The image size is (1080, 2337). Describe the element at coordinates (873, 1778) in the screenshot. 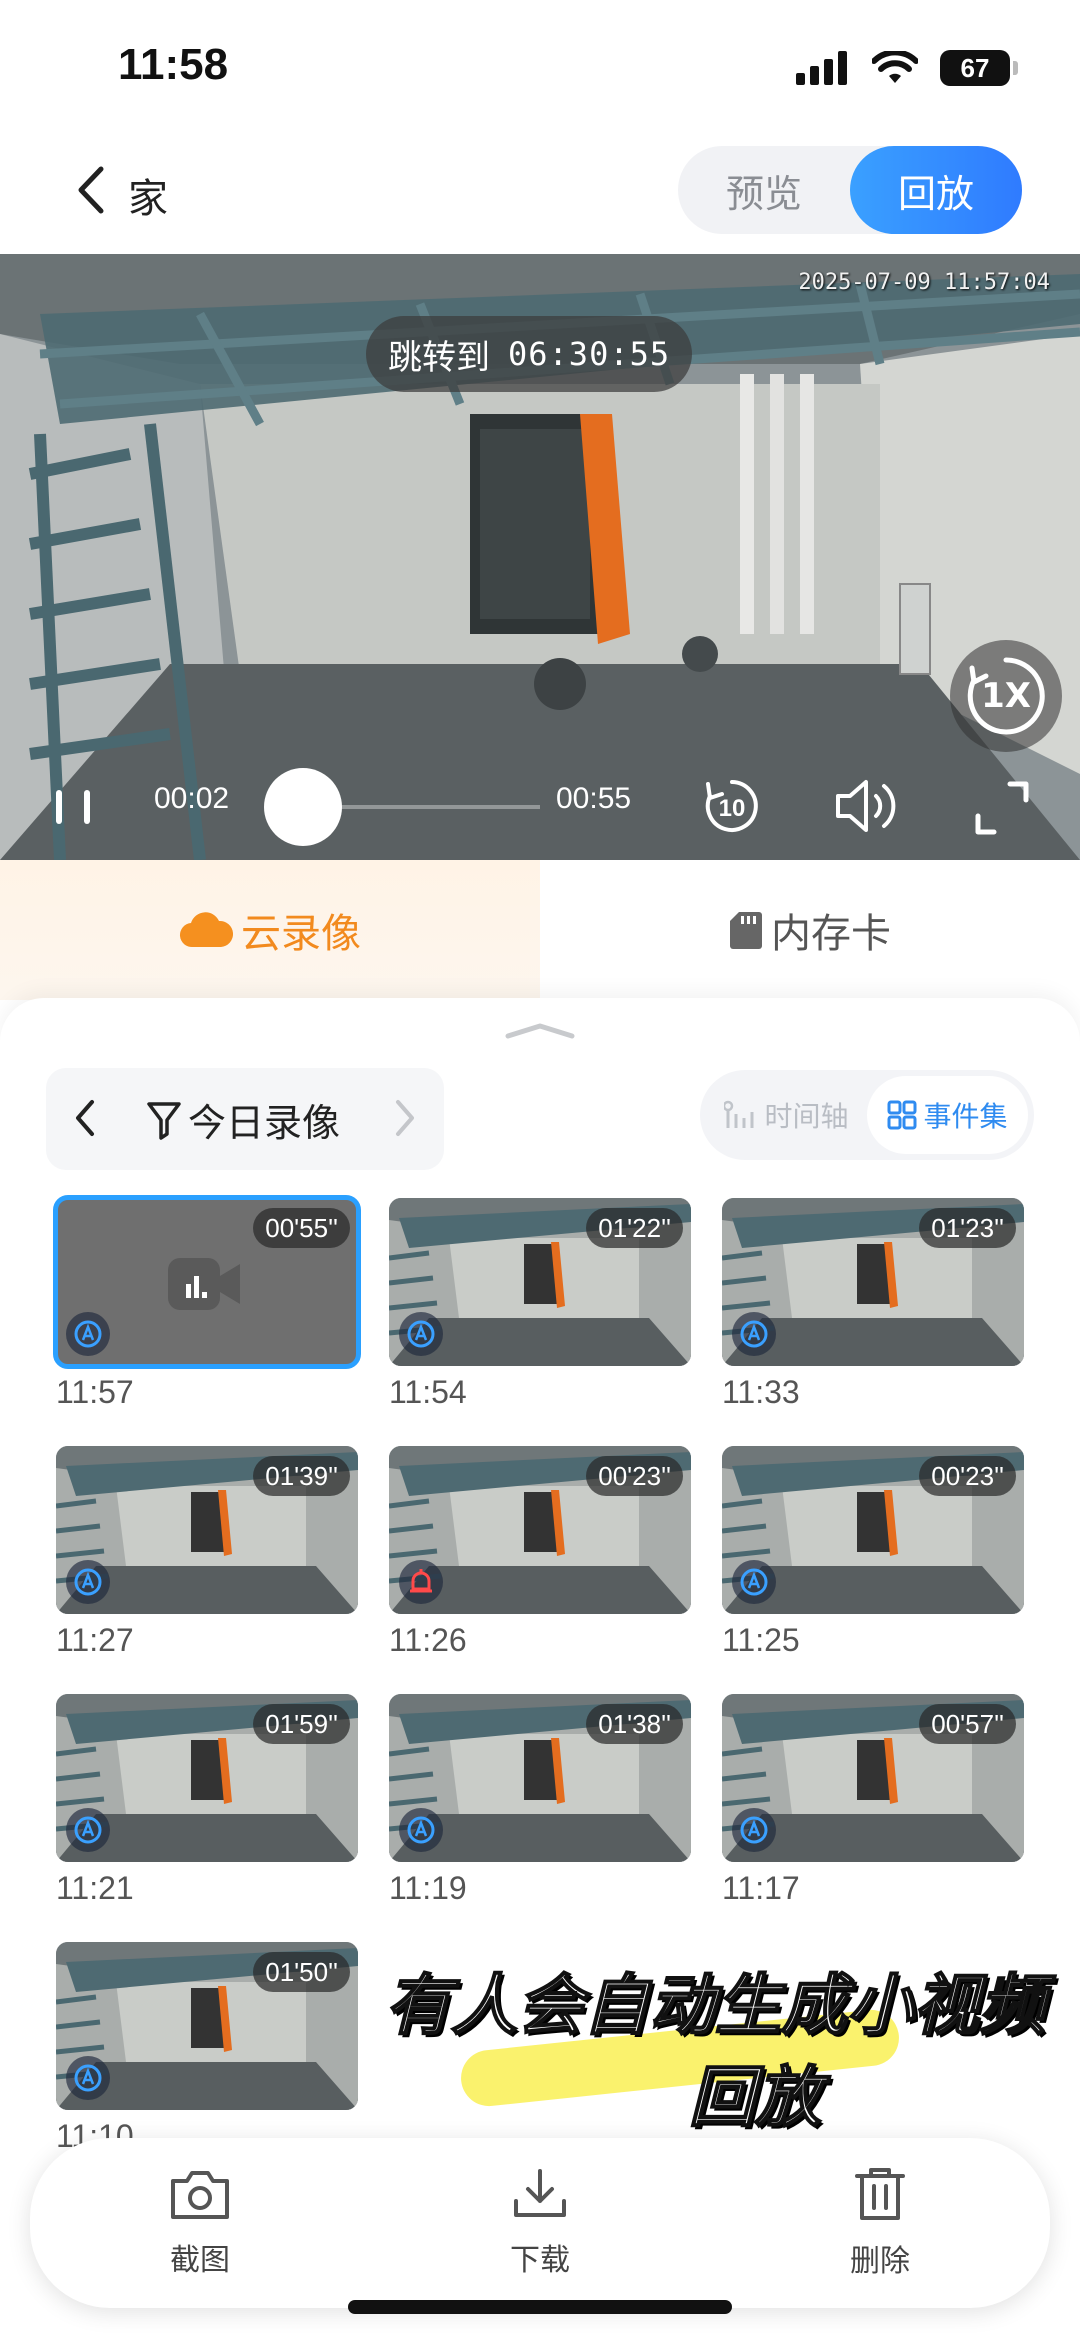

I see `clip-thumbnail: 00'57''` at that location.